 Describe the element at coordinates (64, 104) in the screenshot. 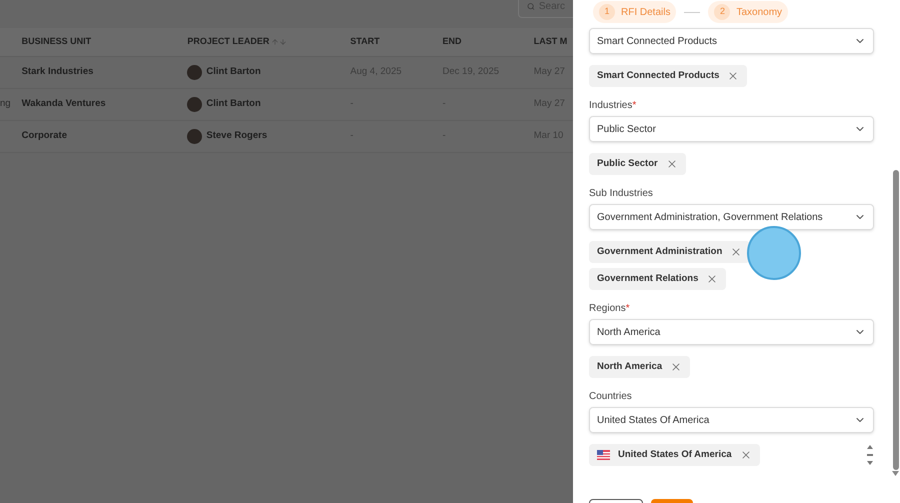

I see `table-cell-text: Wakanda Ventures` at that location.